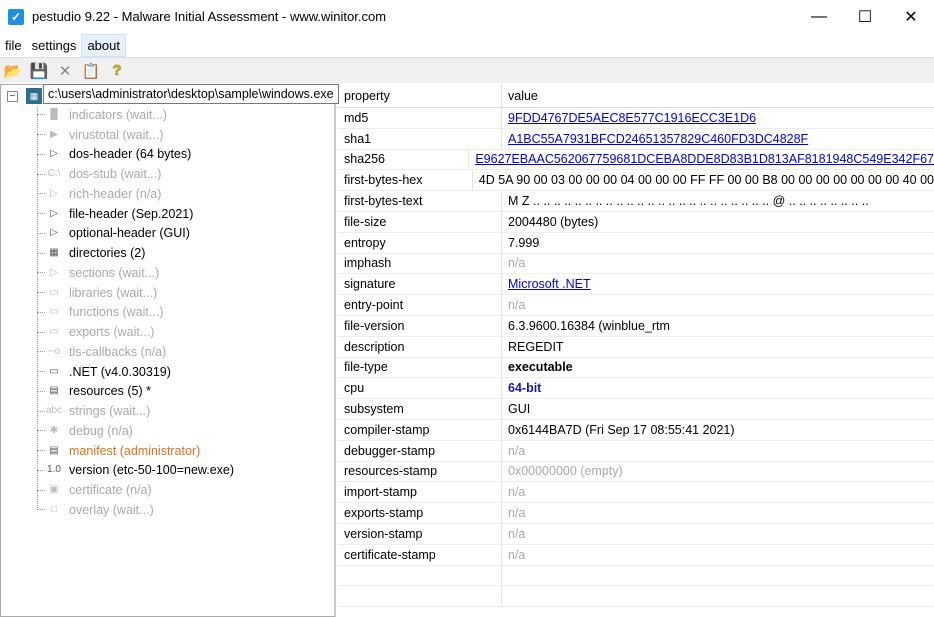 This screenshot has height=617, width=934. What do you see at coordinates (404, 159) in the screenshot?
I see `property-cell: sha256` at bounding box center [404, 159].